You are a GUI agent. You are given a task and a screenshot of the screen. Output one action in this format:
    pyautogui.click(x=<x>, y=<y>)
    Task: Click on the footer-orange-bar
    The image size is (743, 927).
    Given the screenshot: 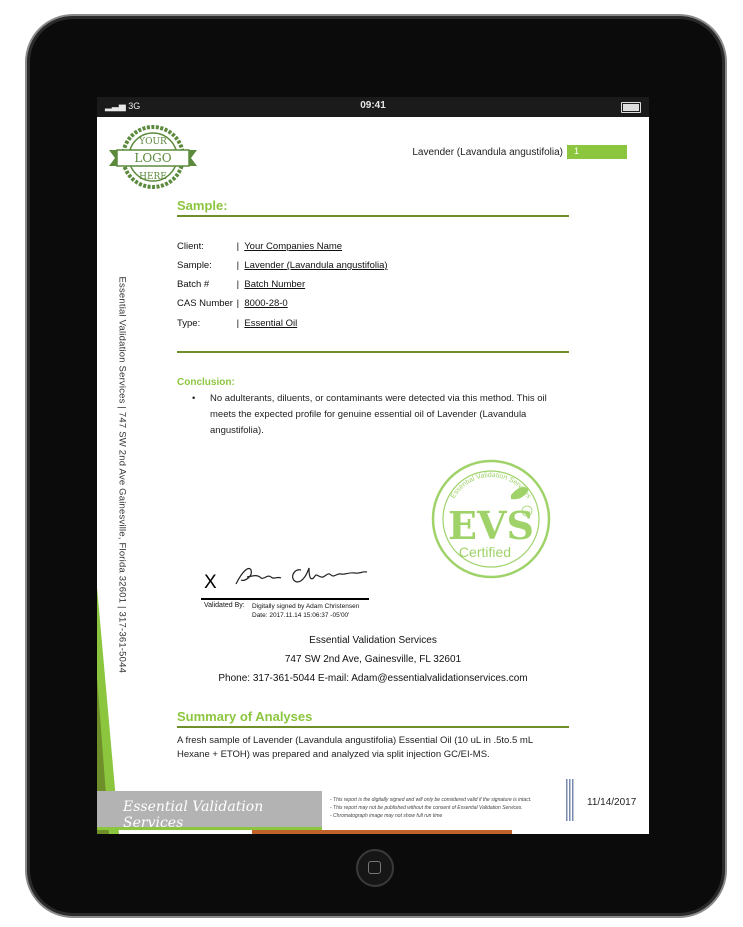 What is the action you would take?
    pyautogui.click(x=382, y=832)
    